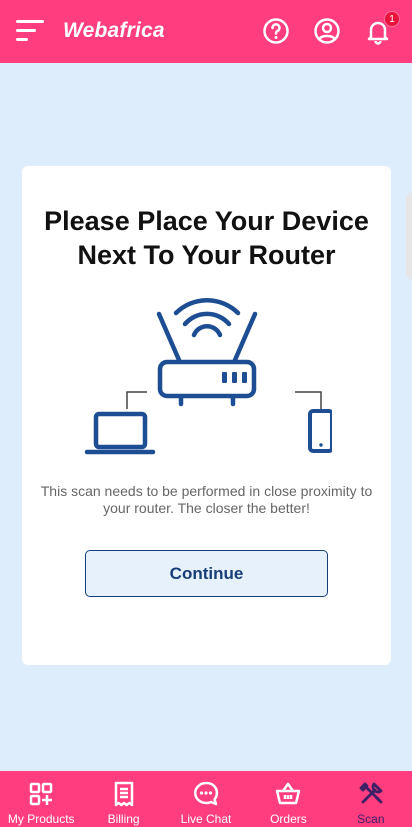  I want to click on nav-item-live-chat: Live Chat, so click(206, 799).